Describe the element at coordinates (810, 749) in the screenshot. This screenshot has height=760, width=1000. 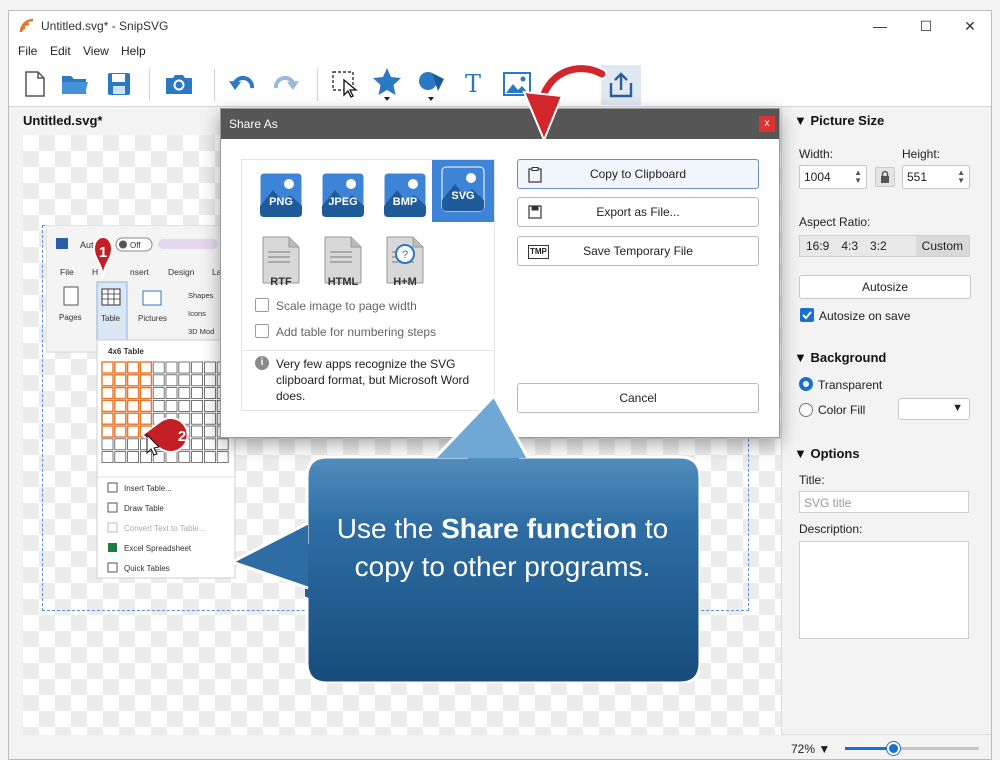
I see `zoom-level: 72% ▼` at that location.